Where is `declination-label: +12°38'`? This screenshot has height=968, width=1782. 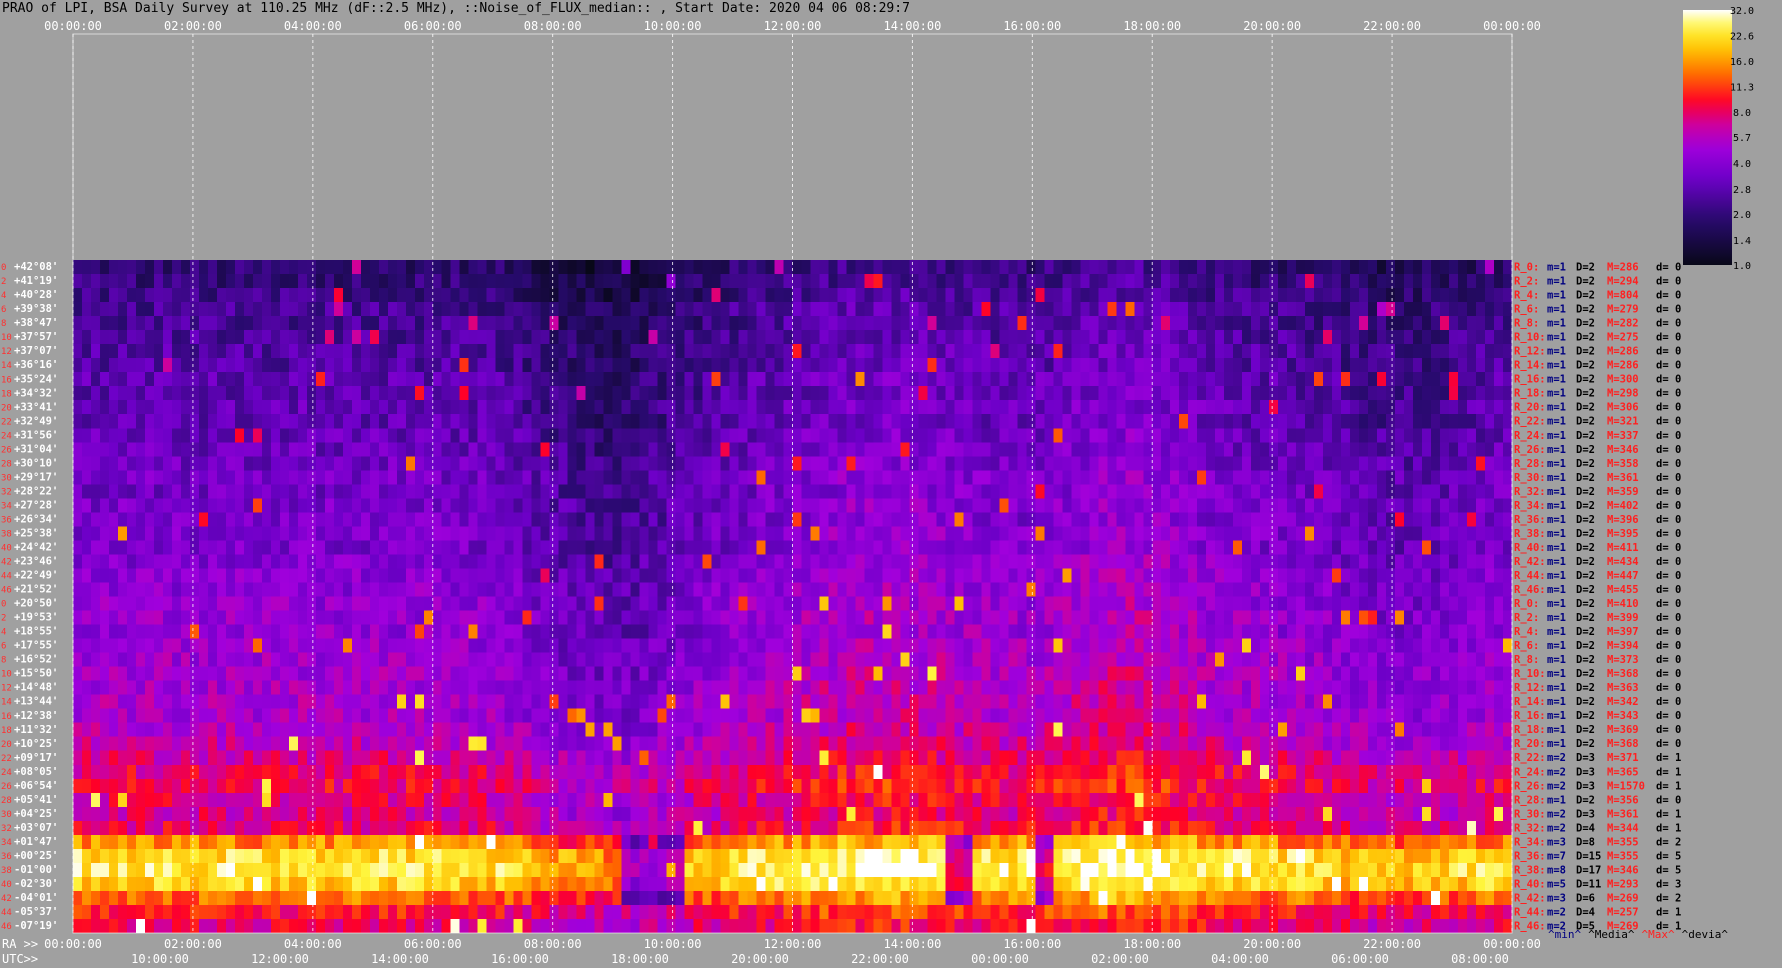 declination-label: +12°38' is located at coordinates (36, 716).